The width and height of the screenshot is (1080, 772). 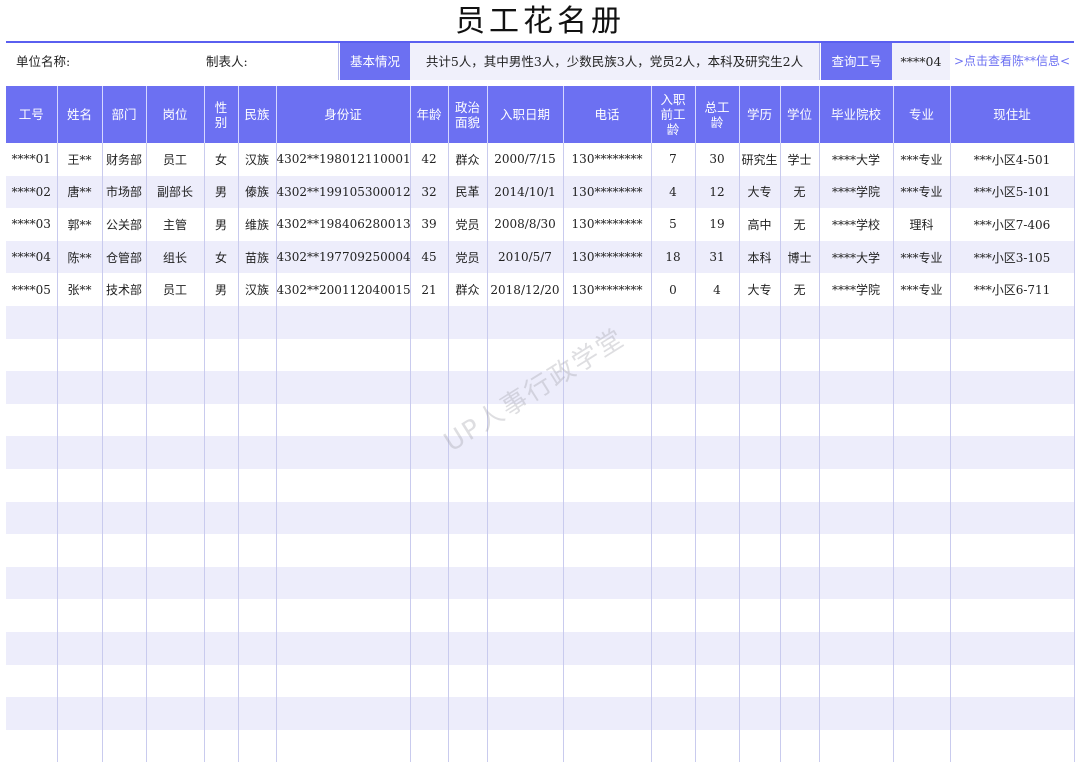 What do you see at coordinates (525, 289) in the screenshot?
I see `table-cell: 2018/12/20` at bounding box center [525, 289].